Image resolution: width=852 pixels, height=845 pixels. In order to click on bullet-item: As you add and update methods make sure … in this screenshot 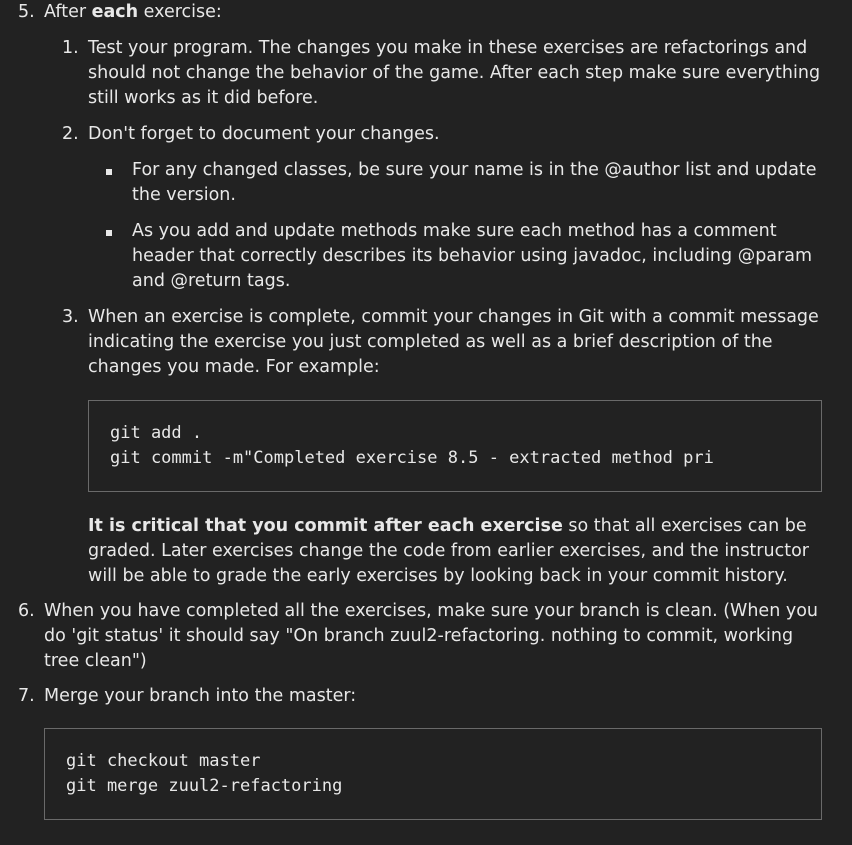, I will do `click(464, 256)`.